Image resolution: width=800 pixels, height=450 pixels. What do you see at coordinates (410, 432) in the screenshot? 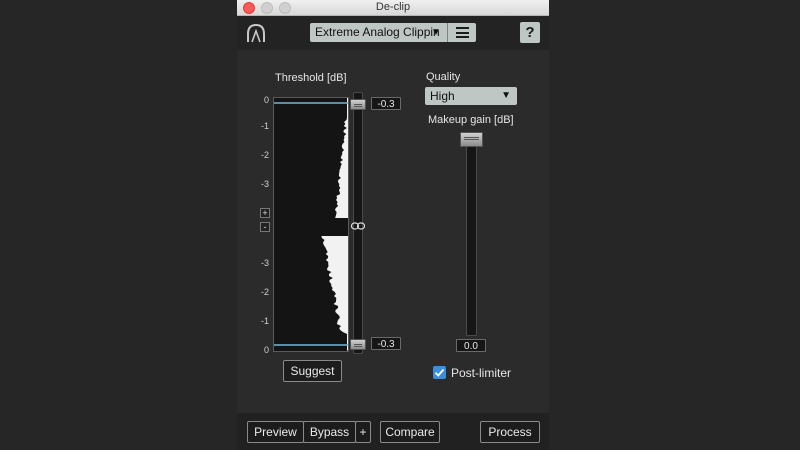
I see `compare-button: Compare` at bounding box center [410, 432].